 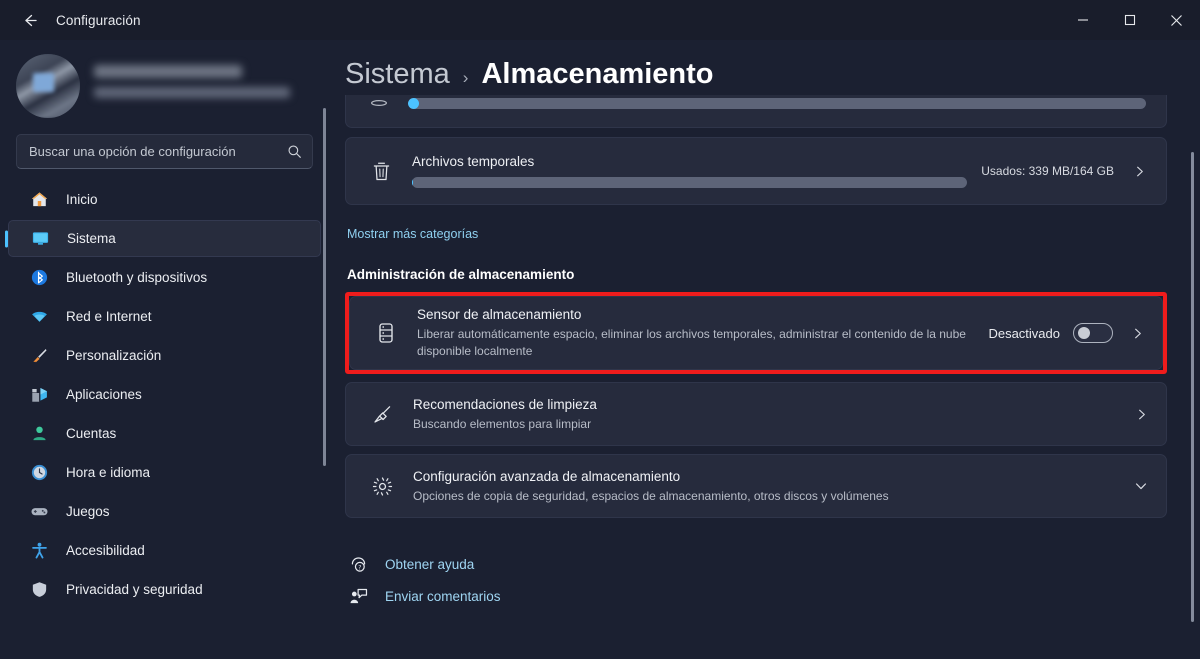 I want to click on home-icon, so click(x=39, y=200).